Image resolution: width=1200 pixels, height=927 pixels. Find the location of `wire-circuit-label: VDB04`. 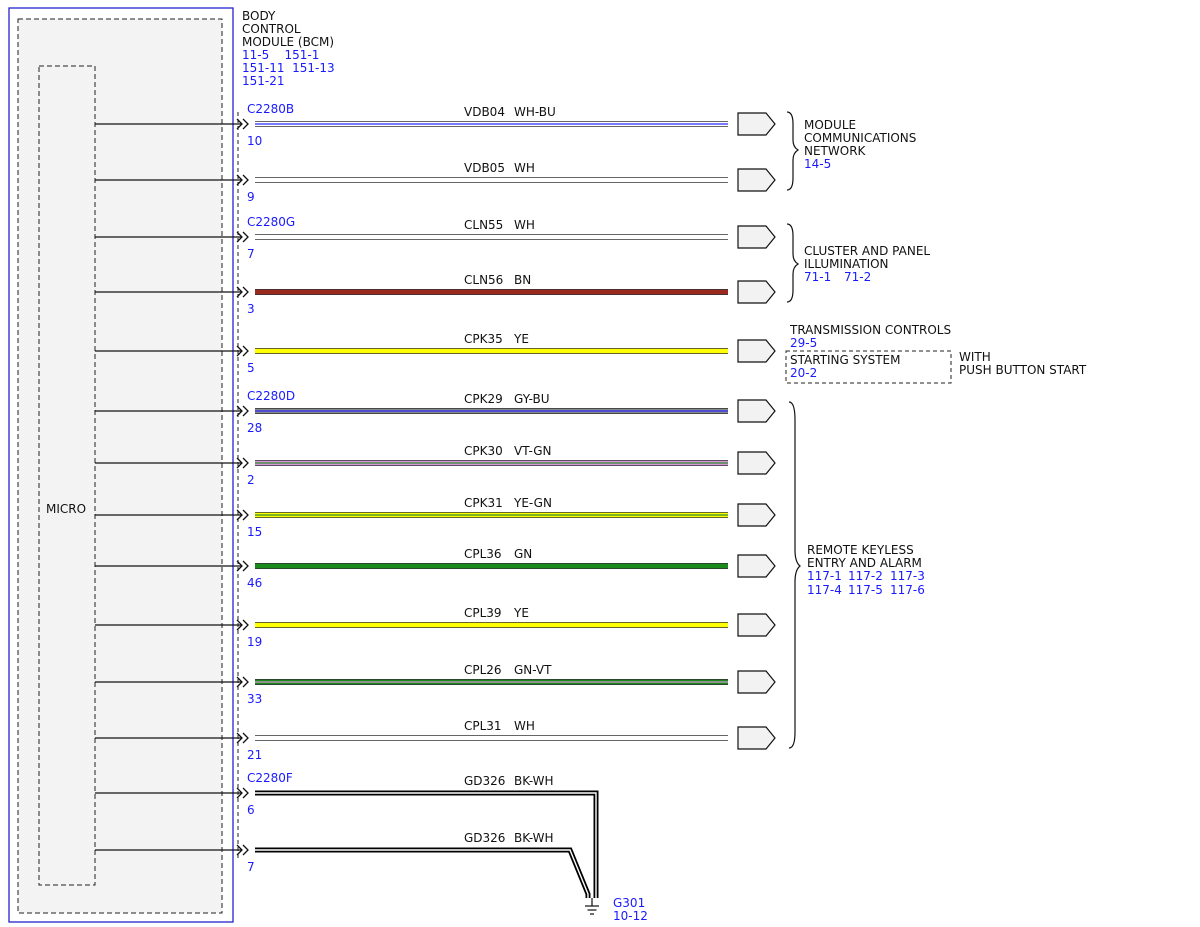

wire-circuit-label: VDB04 is located at coordinates (484, 112).